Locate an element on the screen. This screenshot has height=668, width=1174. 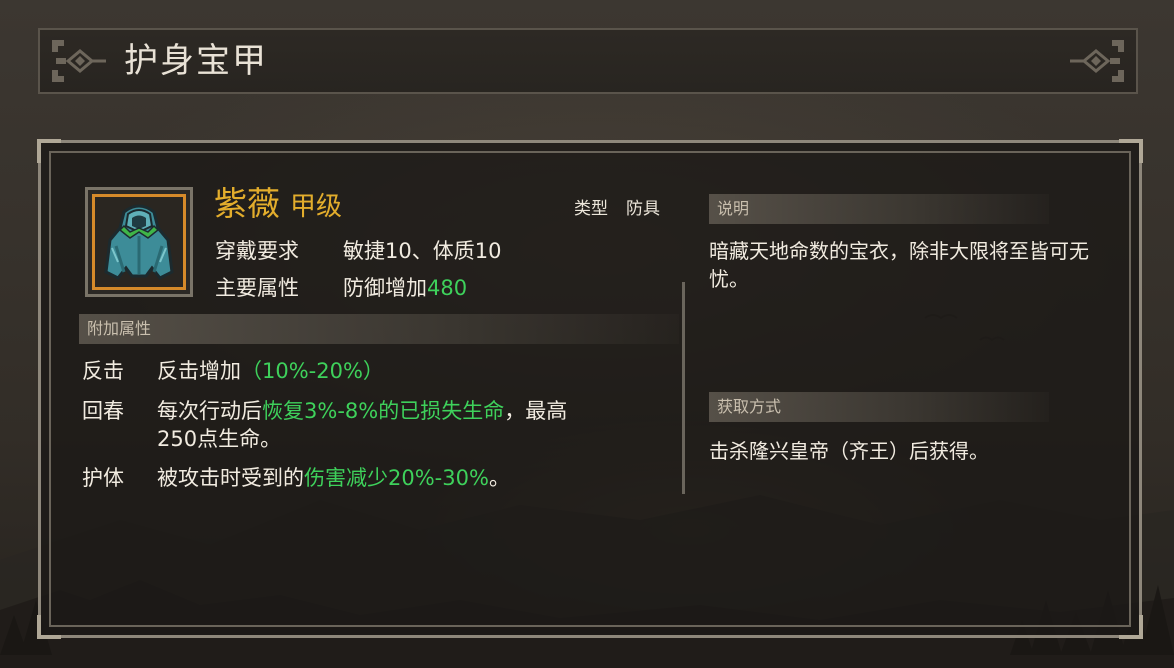
main-attribute-label: 主要属性 is located at coordinates (257, 288).